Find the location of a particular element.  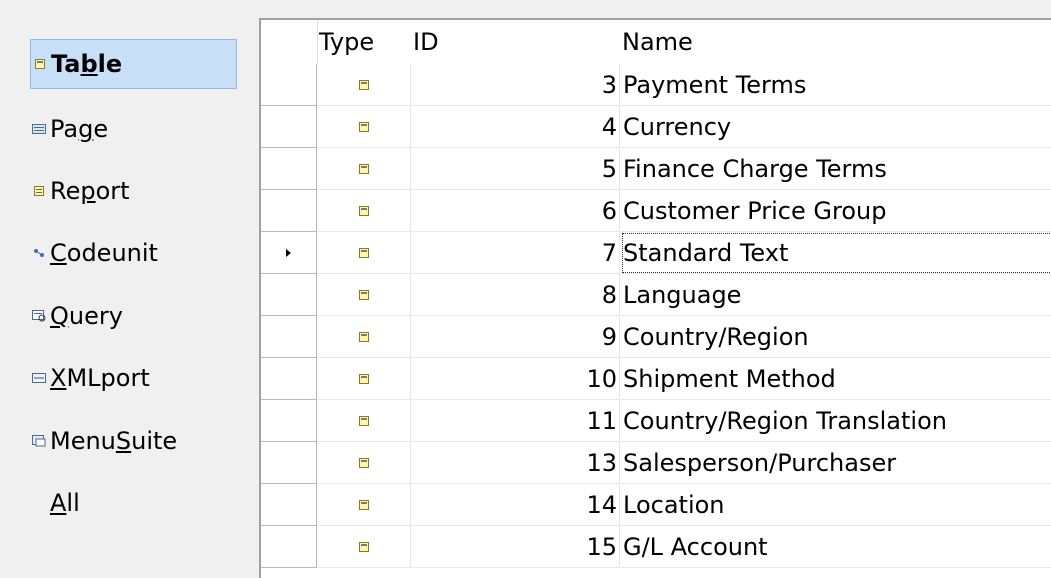

table-row: 8 Language is located at coordinates (656, 295).